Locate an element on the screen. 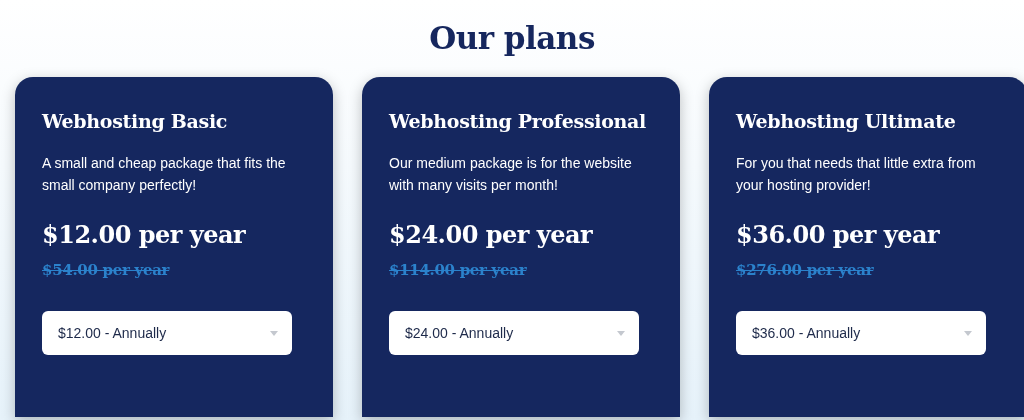 The width and height of the screenshot is (1024, 420). plan-title: Webhosting Professional is located at coordinates (518, 121).